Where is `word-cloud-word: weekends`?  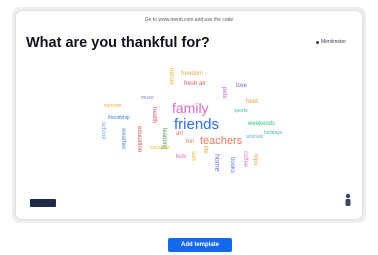 word-cloud-word: weekends is located at coordinates (262, 124).